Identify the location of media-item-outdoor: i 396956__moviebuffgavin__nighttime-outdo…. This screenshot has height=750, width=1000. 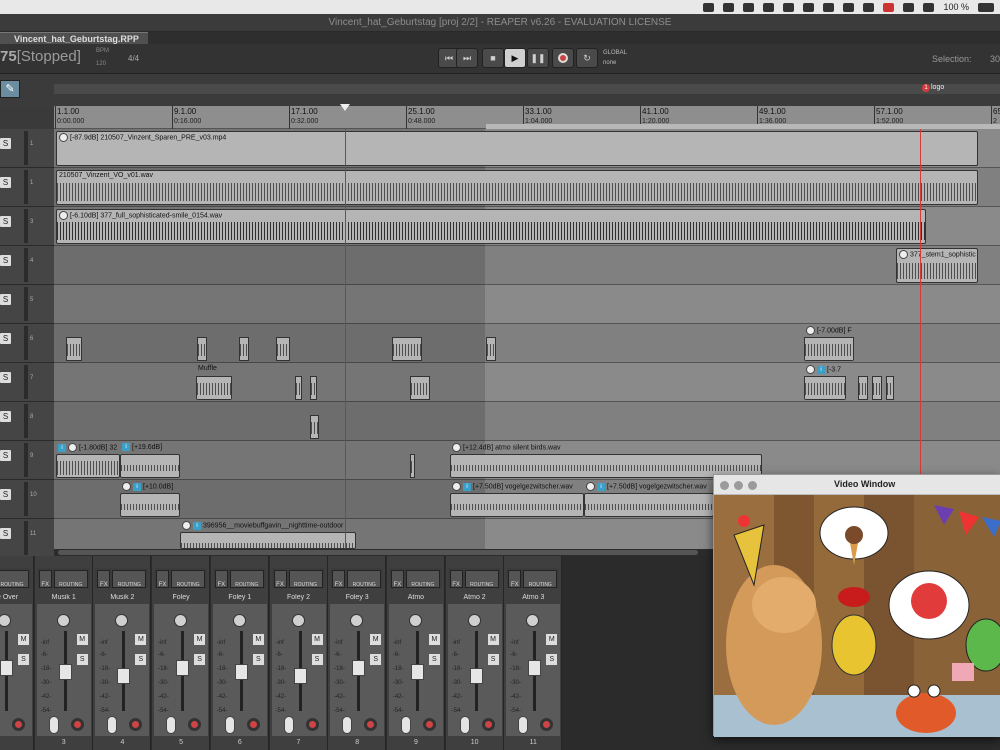
(268, 534).